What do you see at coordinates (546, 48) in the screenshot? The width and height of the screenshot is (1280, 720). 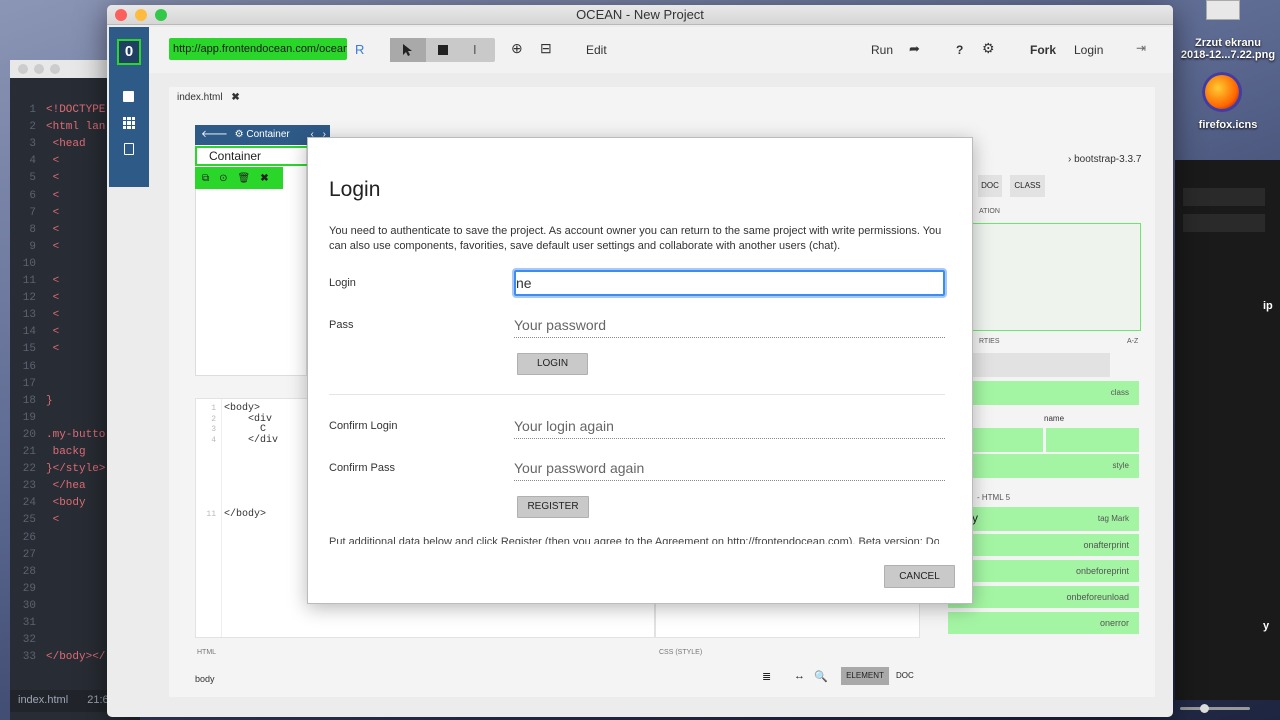 I see `remove-icon: ⊟` at bounding box center [546, 48].